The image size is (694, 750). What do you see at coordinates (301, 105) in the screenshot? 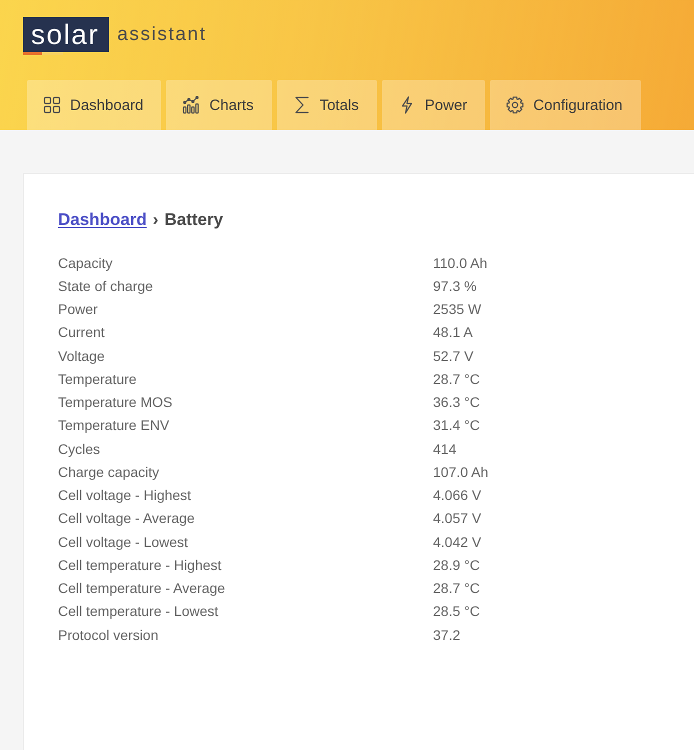
I see `sigma-icon` at bounding box center [301, 105].